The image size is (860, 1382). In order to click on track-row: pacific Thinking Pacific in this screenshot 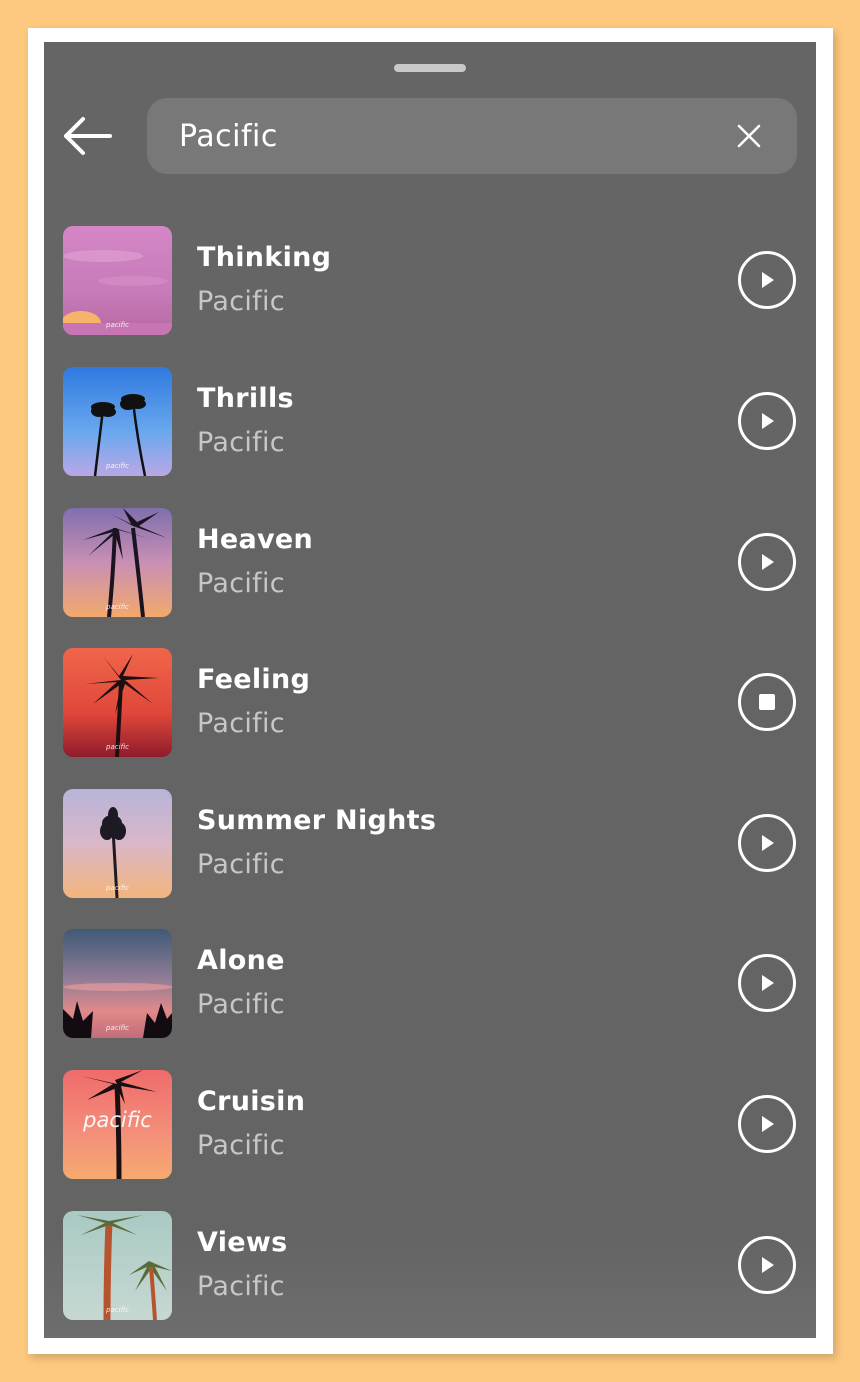, I will do `click(430, 286)`.